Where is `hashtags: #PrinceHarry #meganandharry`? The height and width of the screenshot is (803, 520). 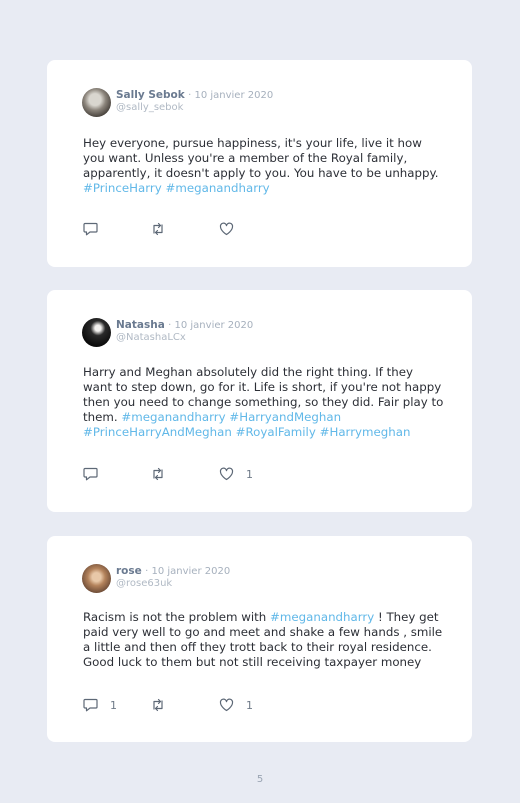
hashtags: #PrinceHarry #meganandharry is located at coordinates (176, 188).